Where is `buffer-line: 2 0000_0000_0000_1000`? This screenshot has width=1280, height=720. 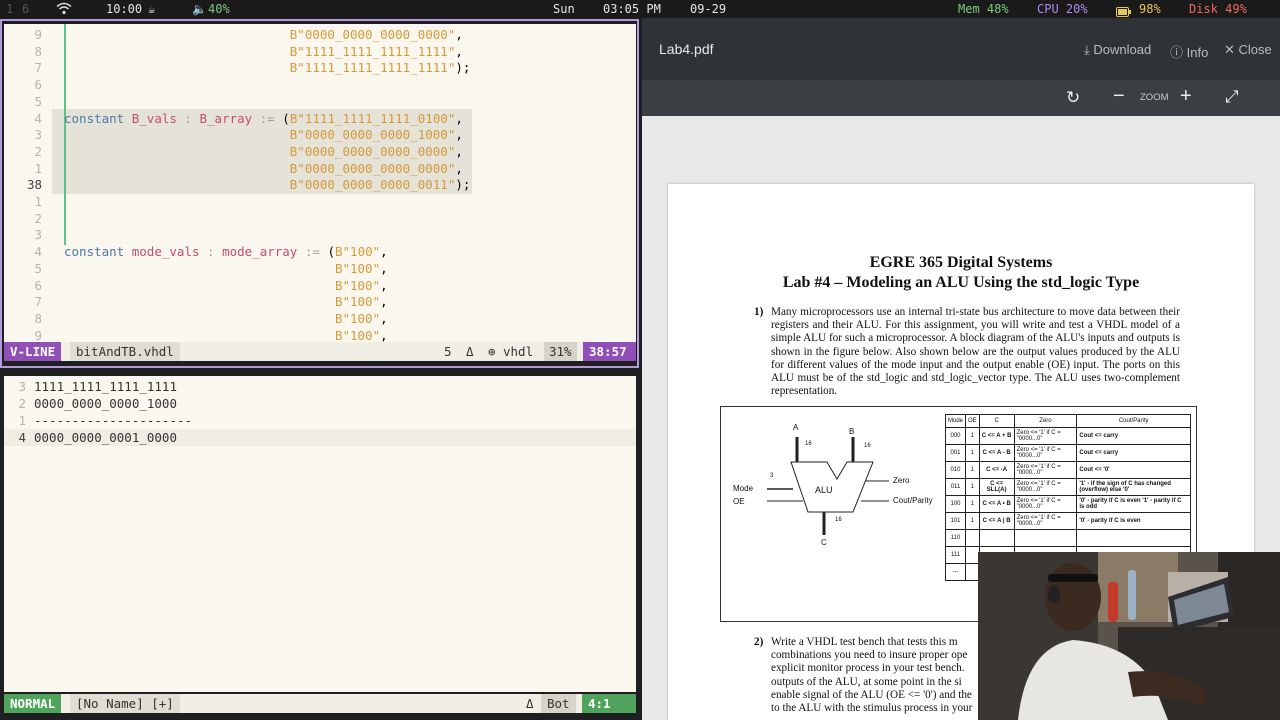
buffer-line: 2 0000_0000_0000_1000 is located at coordinates (320, 403).